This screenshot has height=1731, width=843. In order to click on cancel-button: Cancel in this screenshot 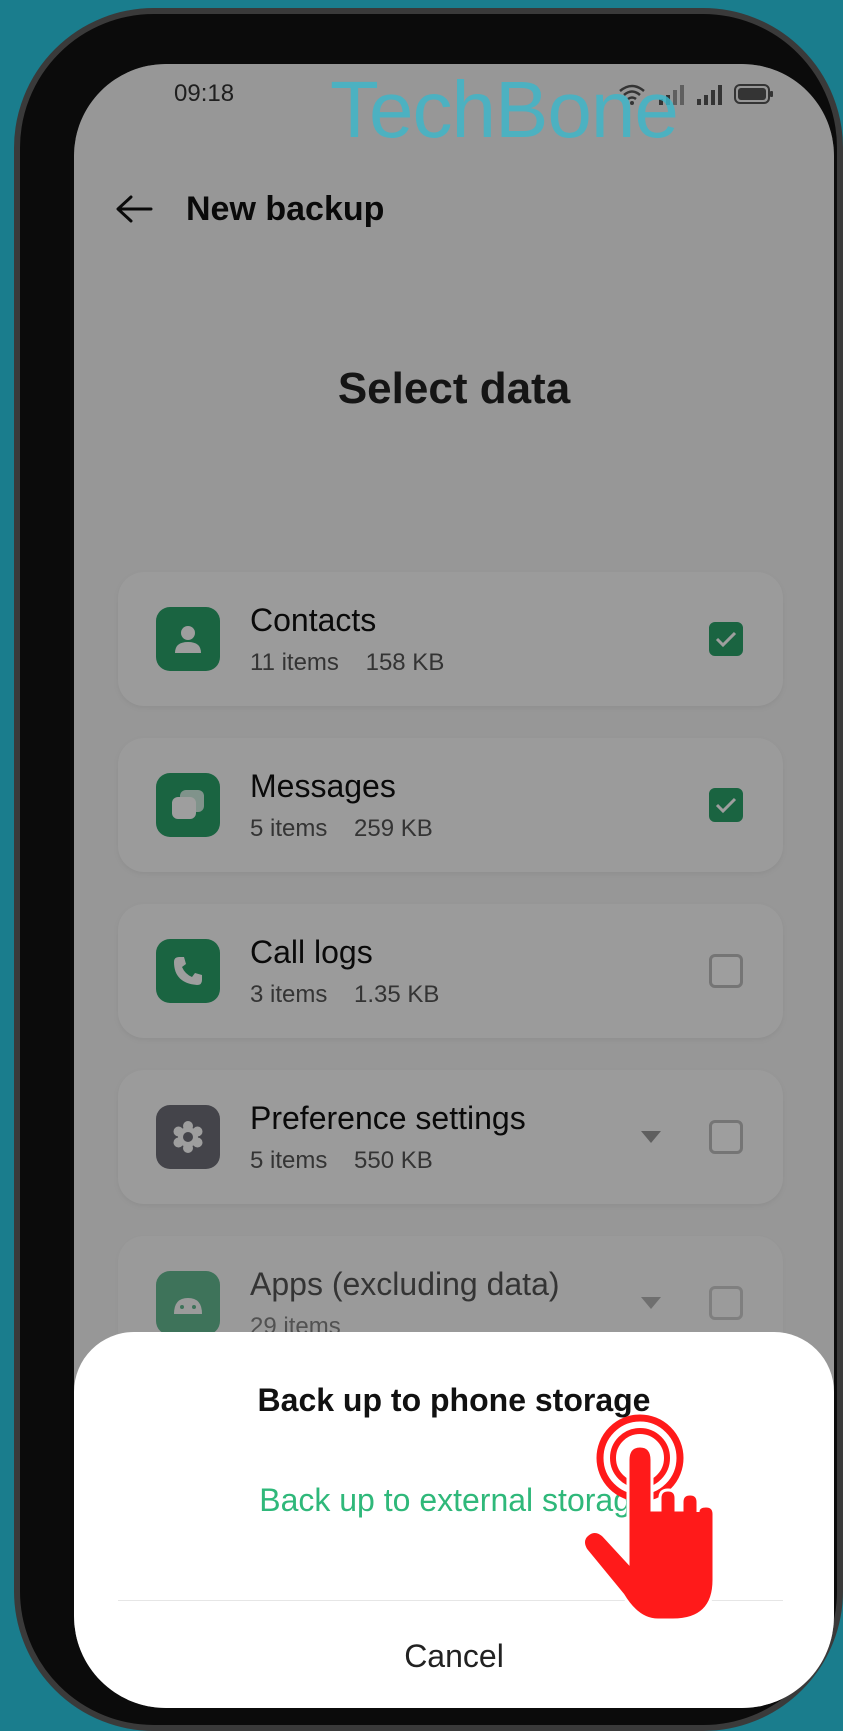, I will do `click(454, 1656)`.